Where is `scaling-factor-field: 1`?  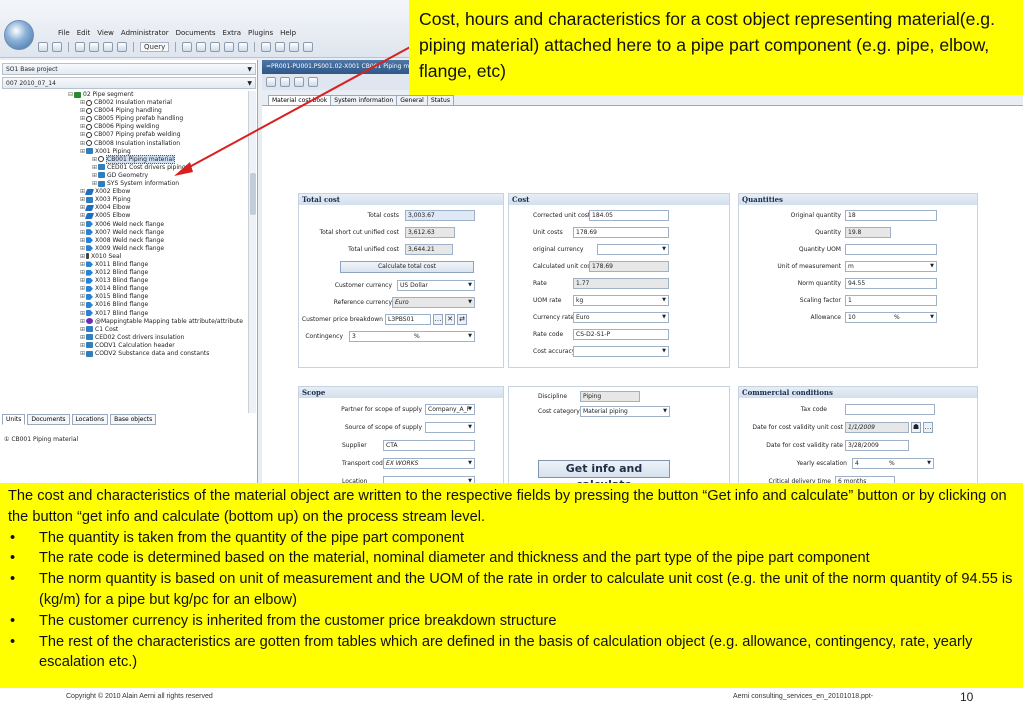 scaling-factor-field: 1 is located at coordinates (891, 300).